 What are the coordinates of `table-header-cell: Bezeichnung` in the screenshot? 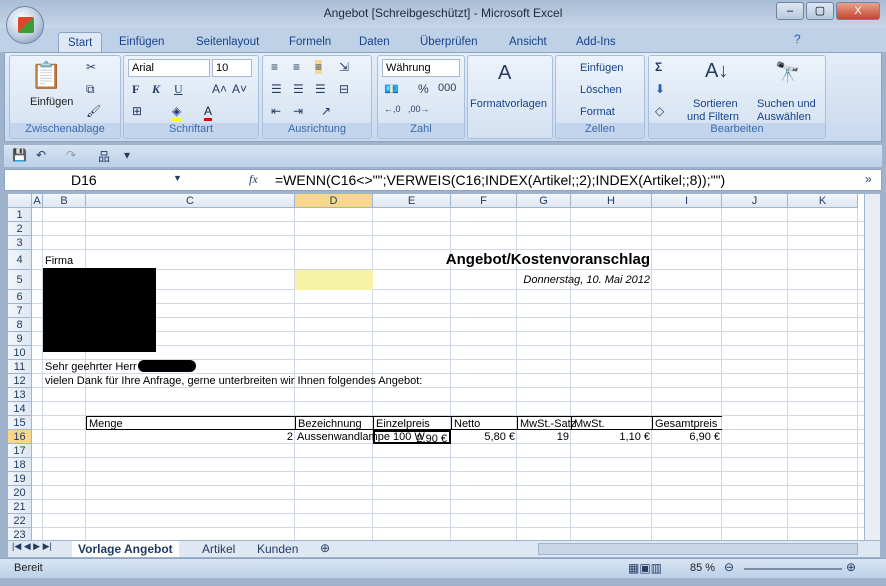 It's located at (334, 423).